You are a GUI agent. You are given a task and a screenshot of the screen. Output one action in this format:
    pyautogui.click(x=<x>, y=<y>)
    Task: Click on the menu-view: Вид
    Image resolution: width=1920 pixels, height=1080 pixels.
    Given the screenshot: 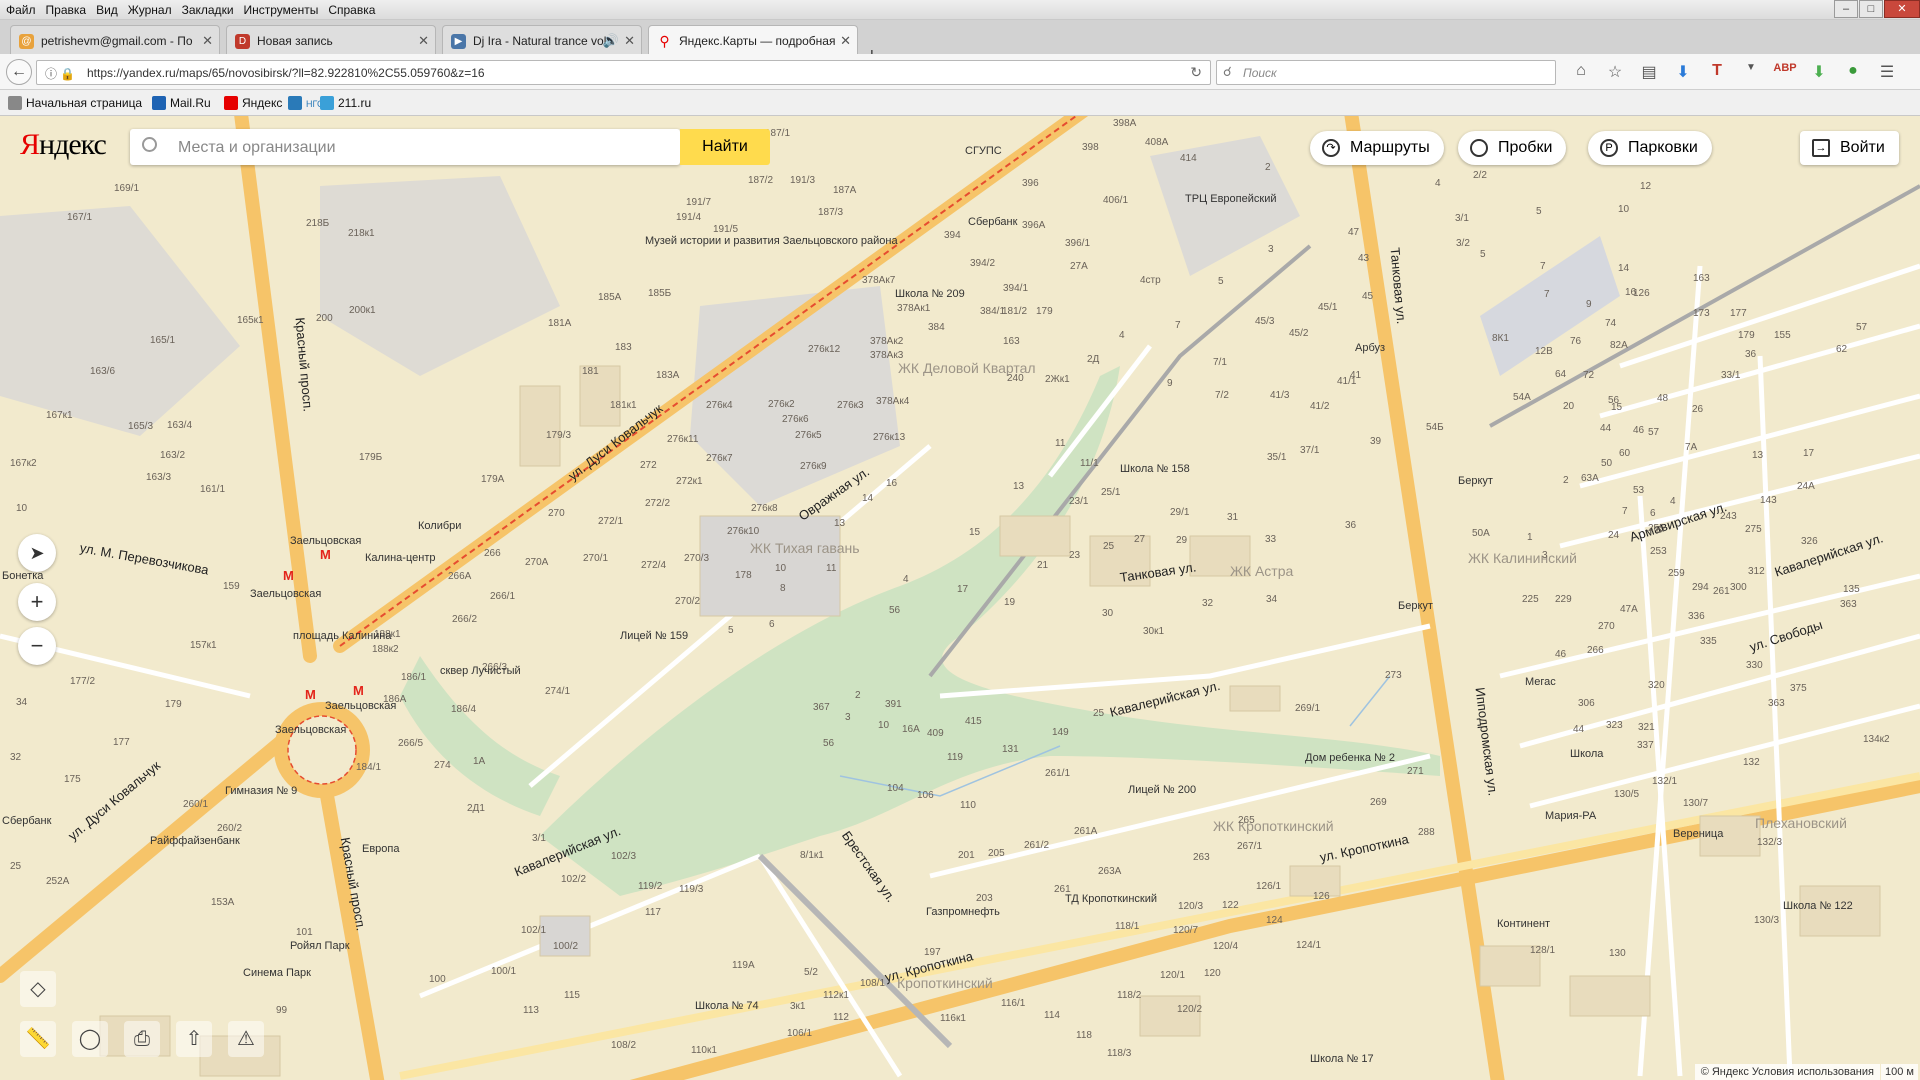 What is the action you would take?
    pyautogui.click(x=106, y=9)
    